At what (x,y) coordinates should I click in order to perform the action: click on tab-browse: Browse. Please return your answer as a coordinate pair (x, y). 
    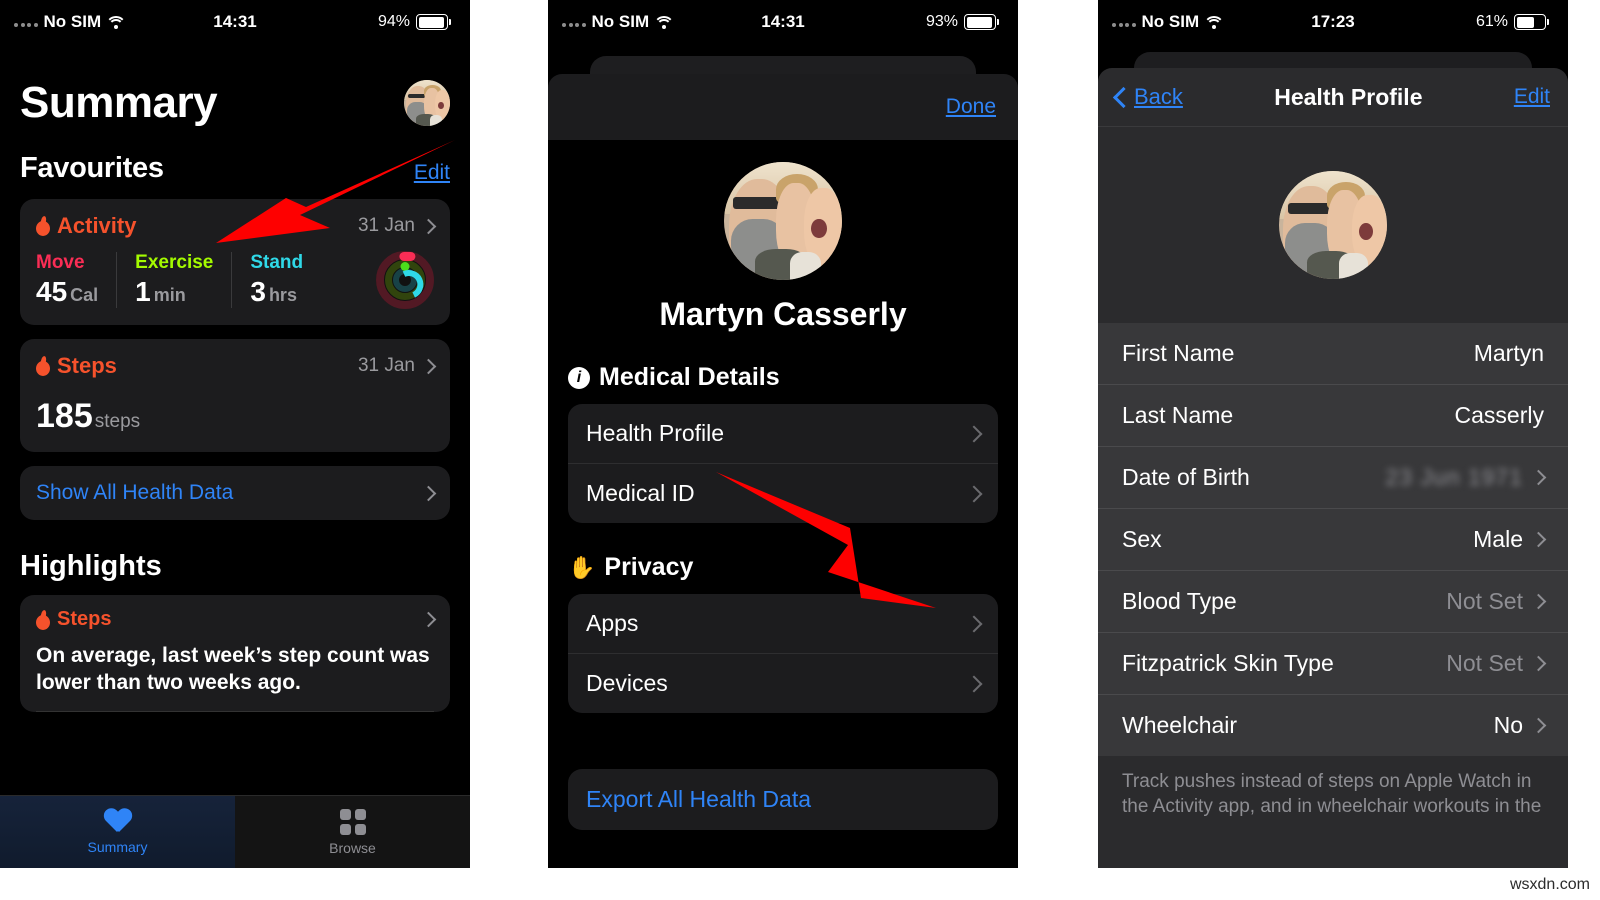
    Looking at the image, I should click on (352, 832).